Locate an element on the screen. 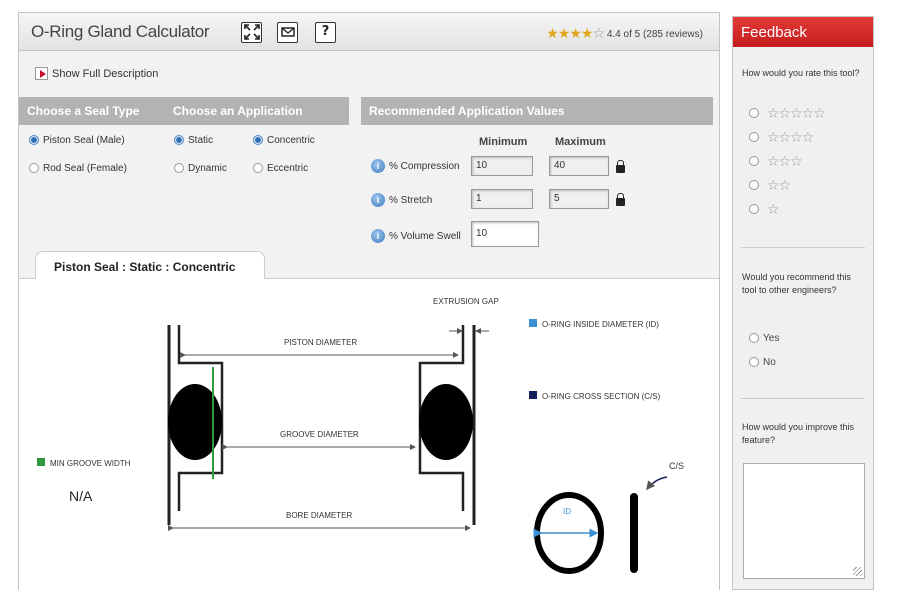  seal-type-header: Choose a Seal Type is located at coordinates (83, 111).